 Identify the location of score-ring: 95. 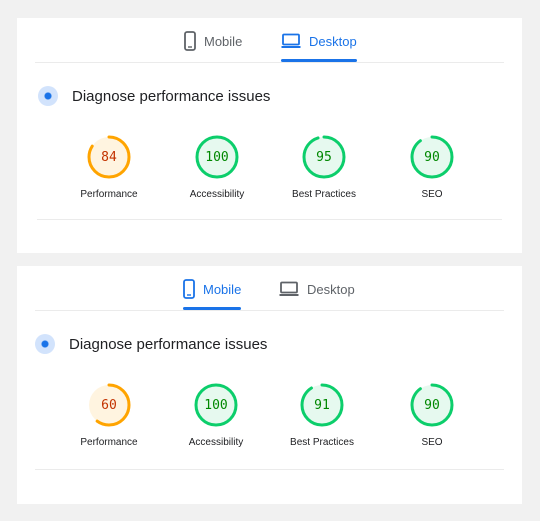
(324, 157).